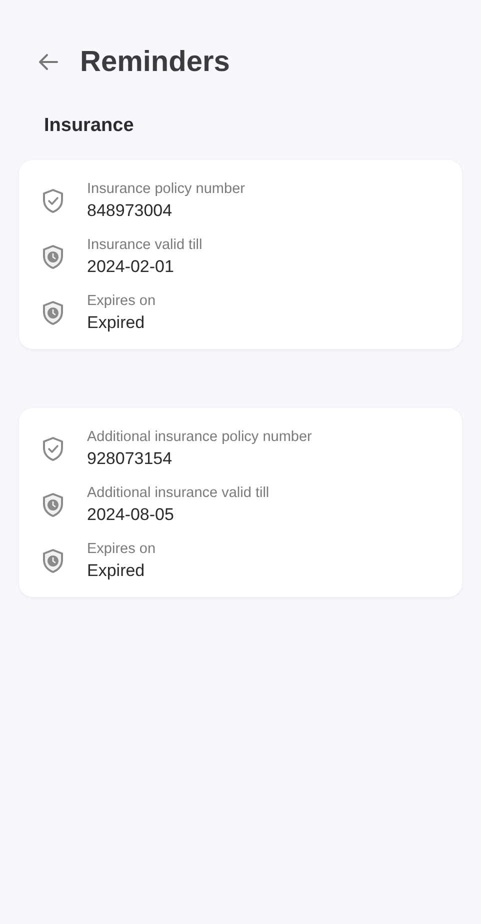  What do you see at coordinates (129, 459) in the screenshot?
I see `field-value: 928073154` at bounding box center [129, 459].